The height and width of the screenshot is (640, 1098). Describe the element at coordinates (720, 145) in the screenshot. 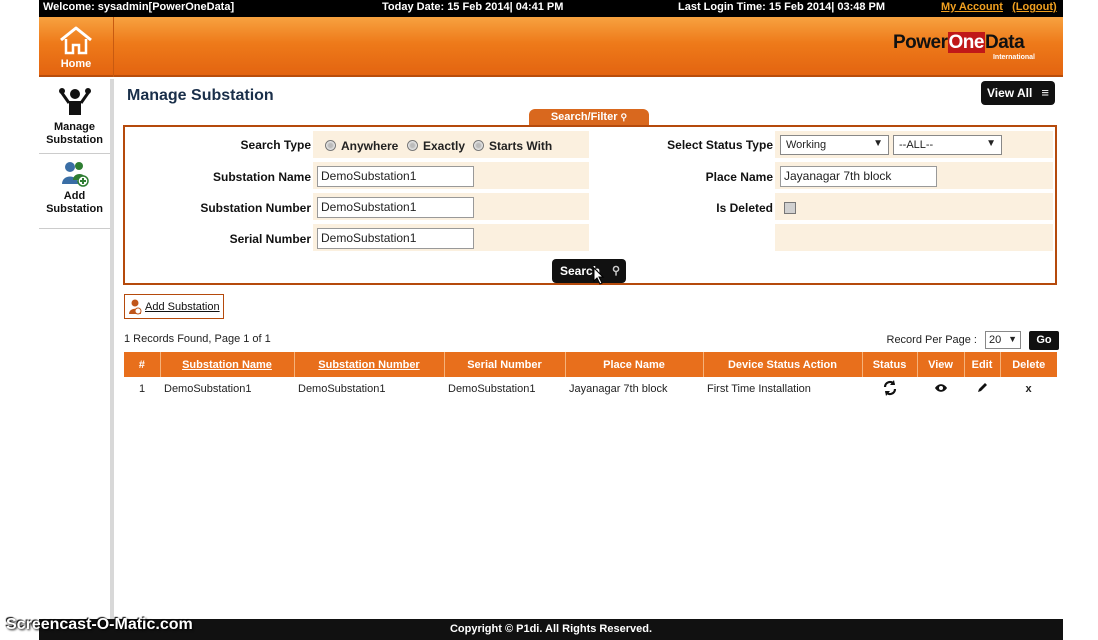

I see `status-type-label: Select Status Type` at that location.